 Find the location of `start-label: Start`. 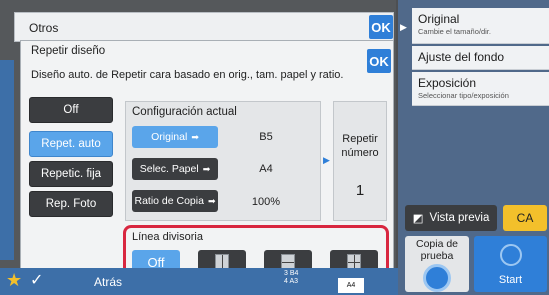

start-label: Start is located at coordinates (510, 280).